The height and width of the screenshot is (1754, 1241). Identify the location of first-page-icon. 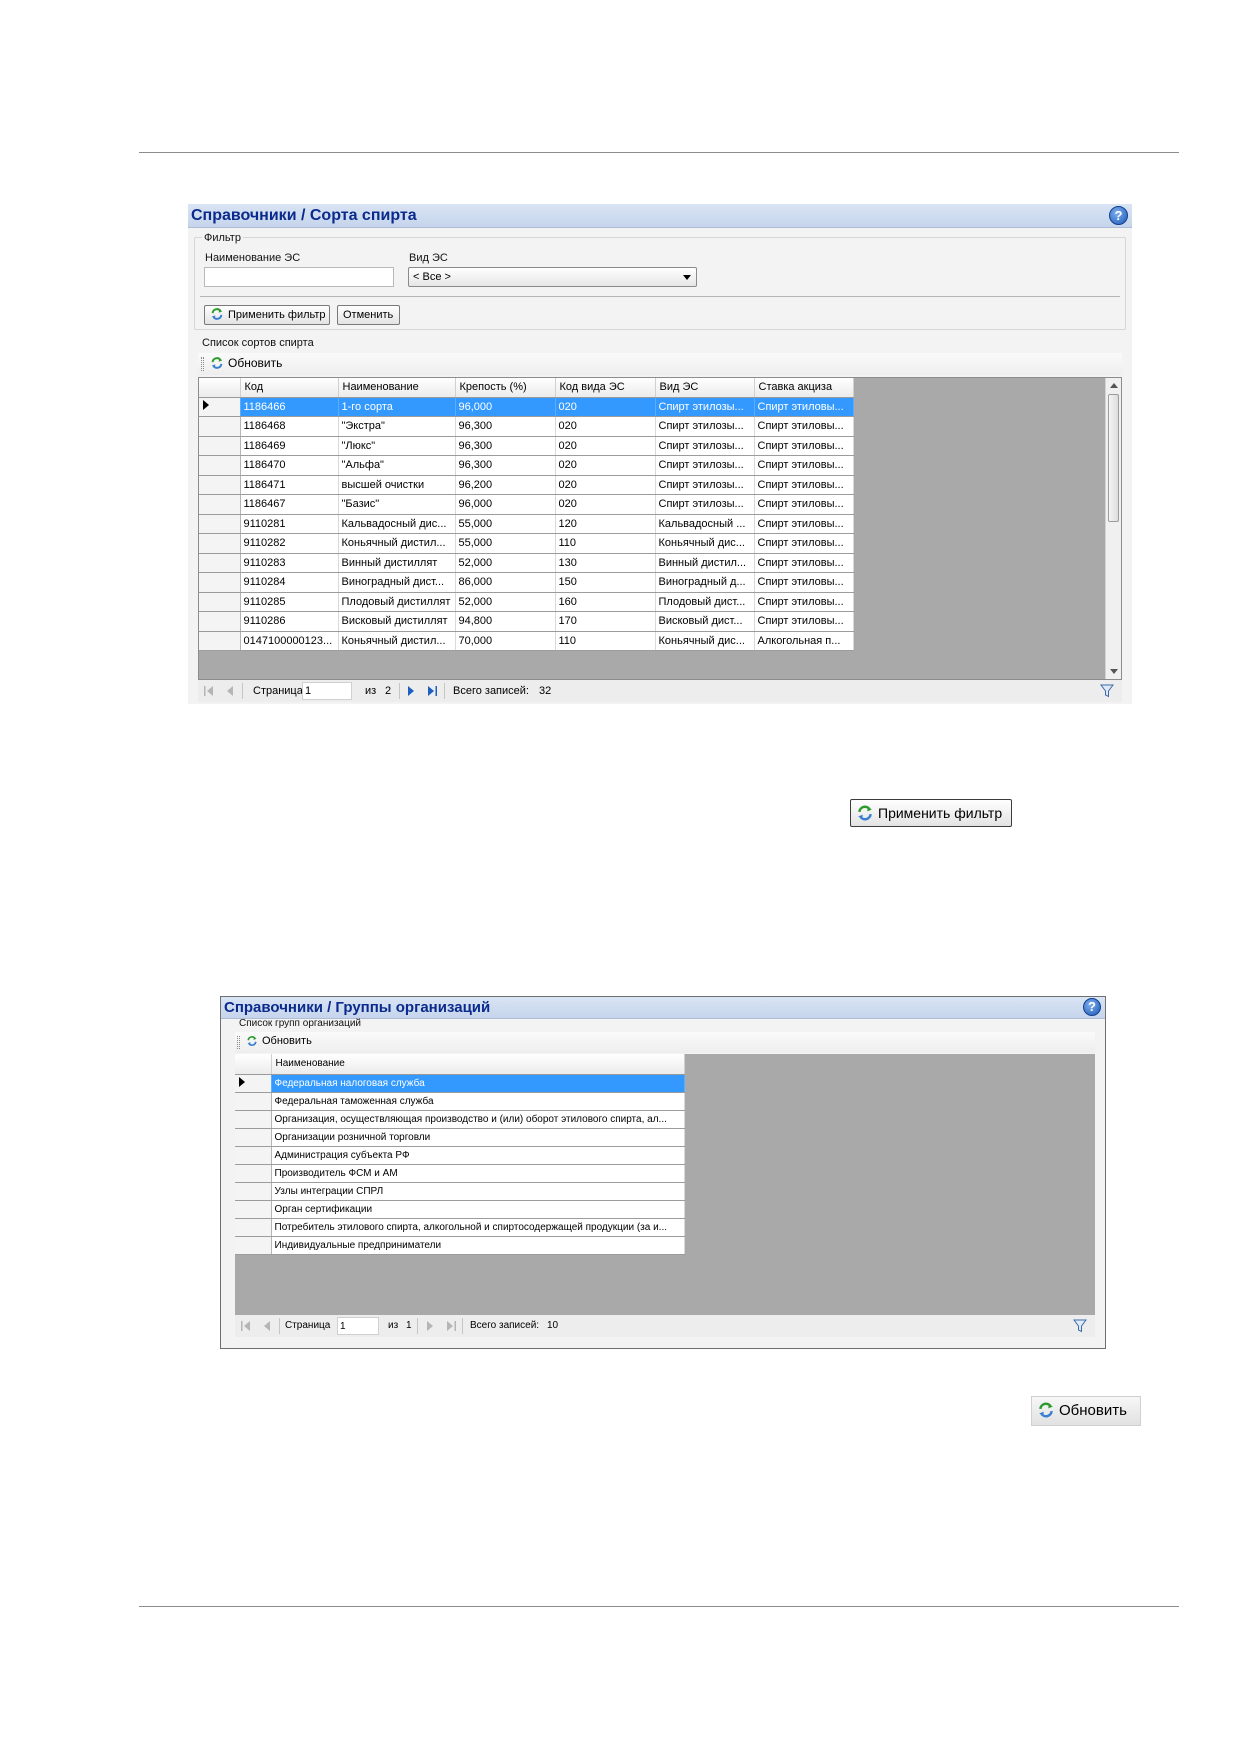
(209, 691).